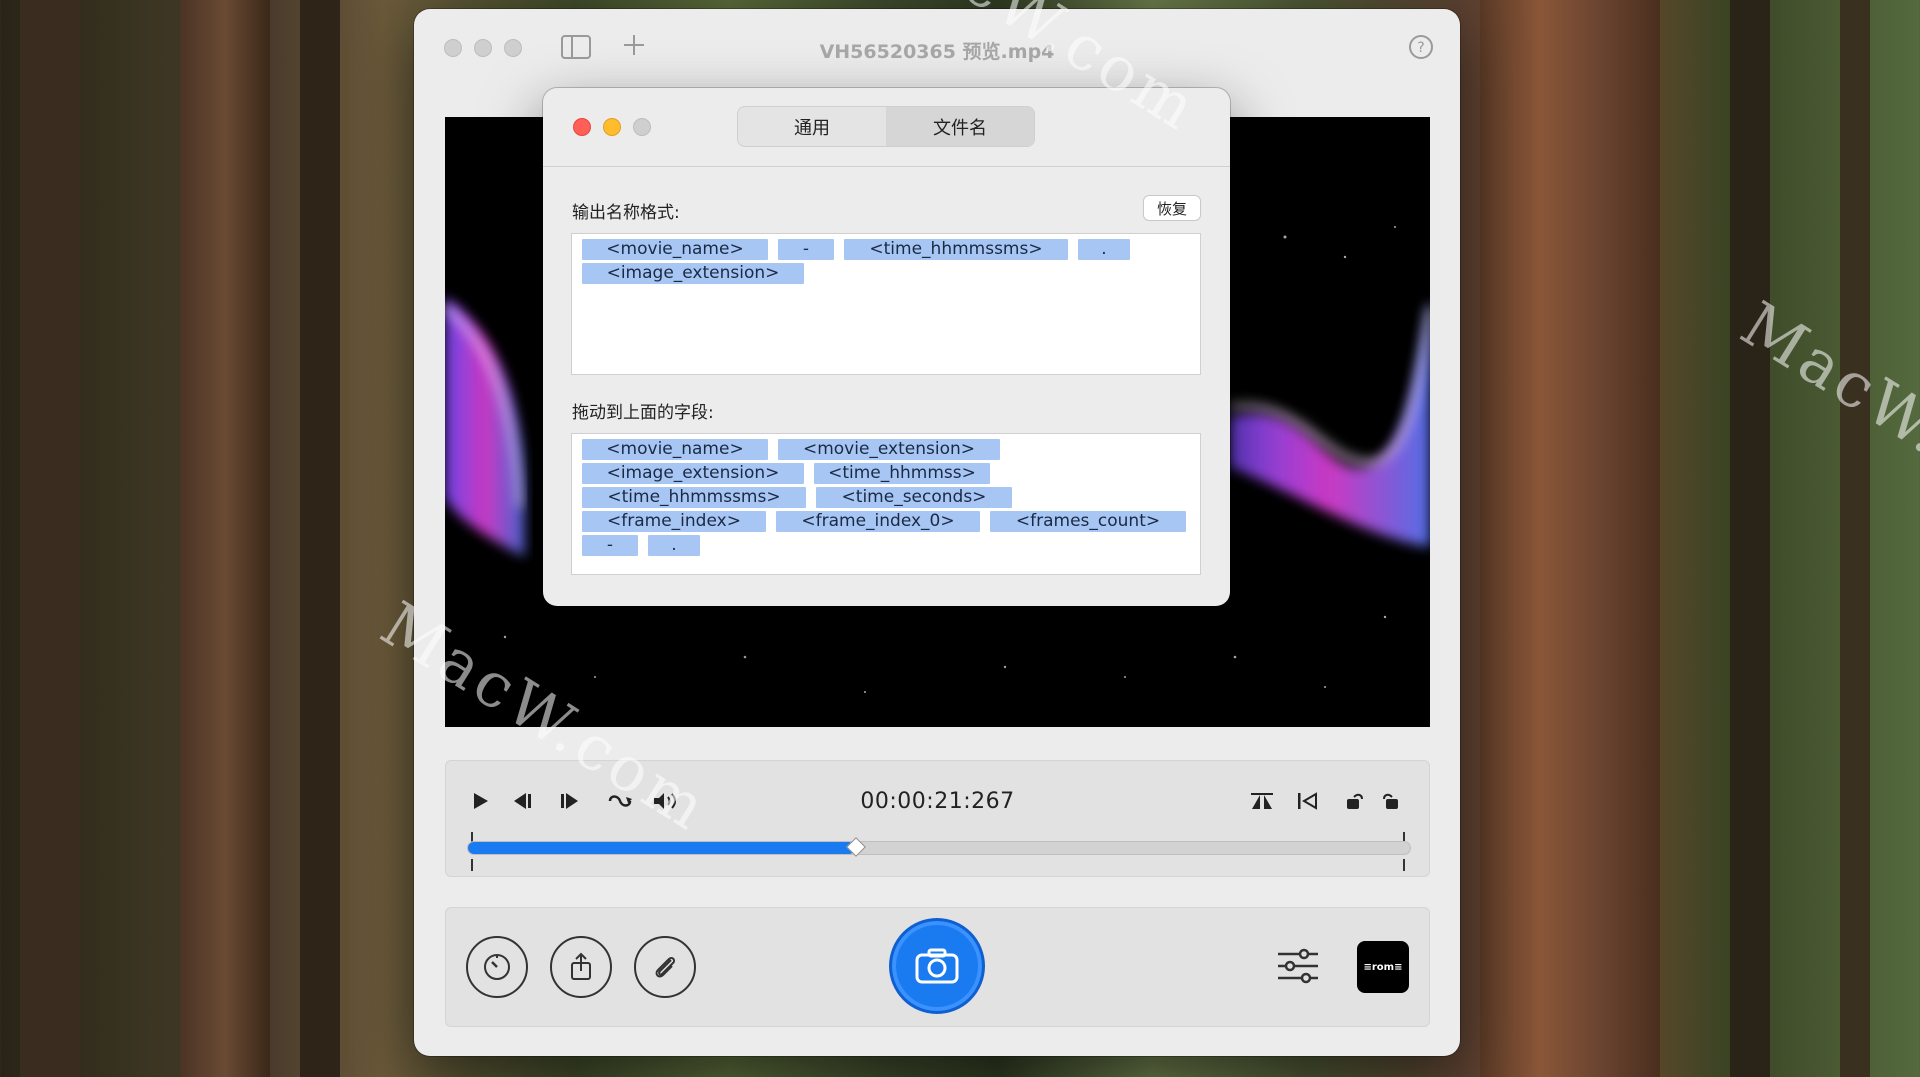 The width and height of the screenshot is (1920, 1077). I want to click on field-token: <time_hhmmssms>, so click(694, 497).